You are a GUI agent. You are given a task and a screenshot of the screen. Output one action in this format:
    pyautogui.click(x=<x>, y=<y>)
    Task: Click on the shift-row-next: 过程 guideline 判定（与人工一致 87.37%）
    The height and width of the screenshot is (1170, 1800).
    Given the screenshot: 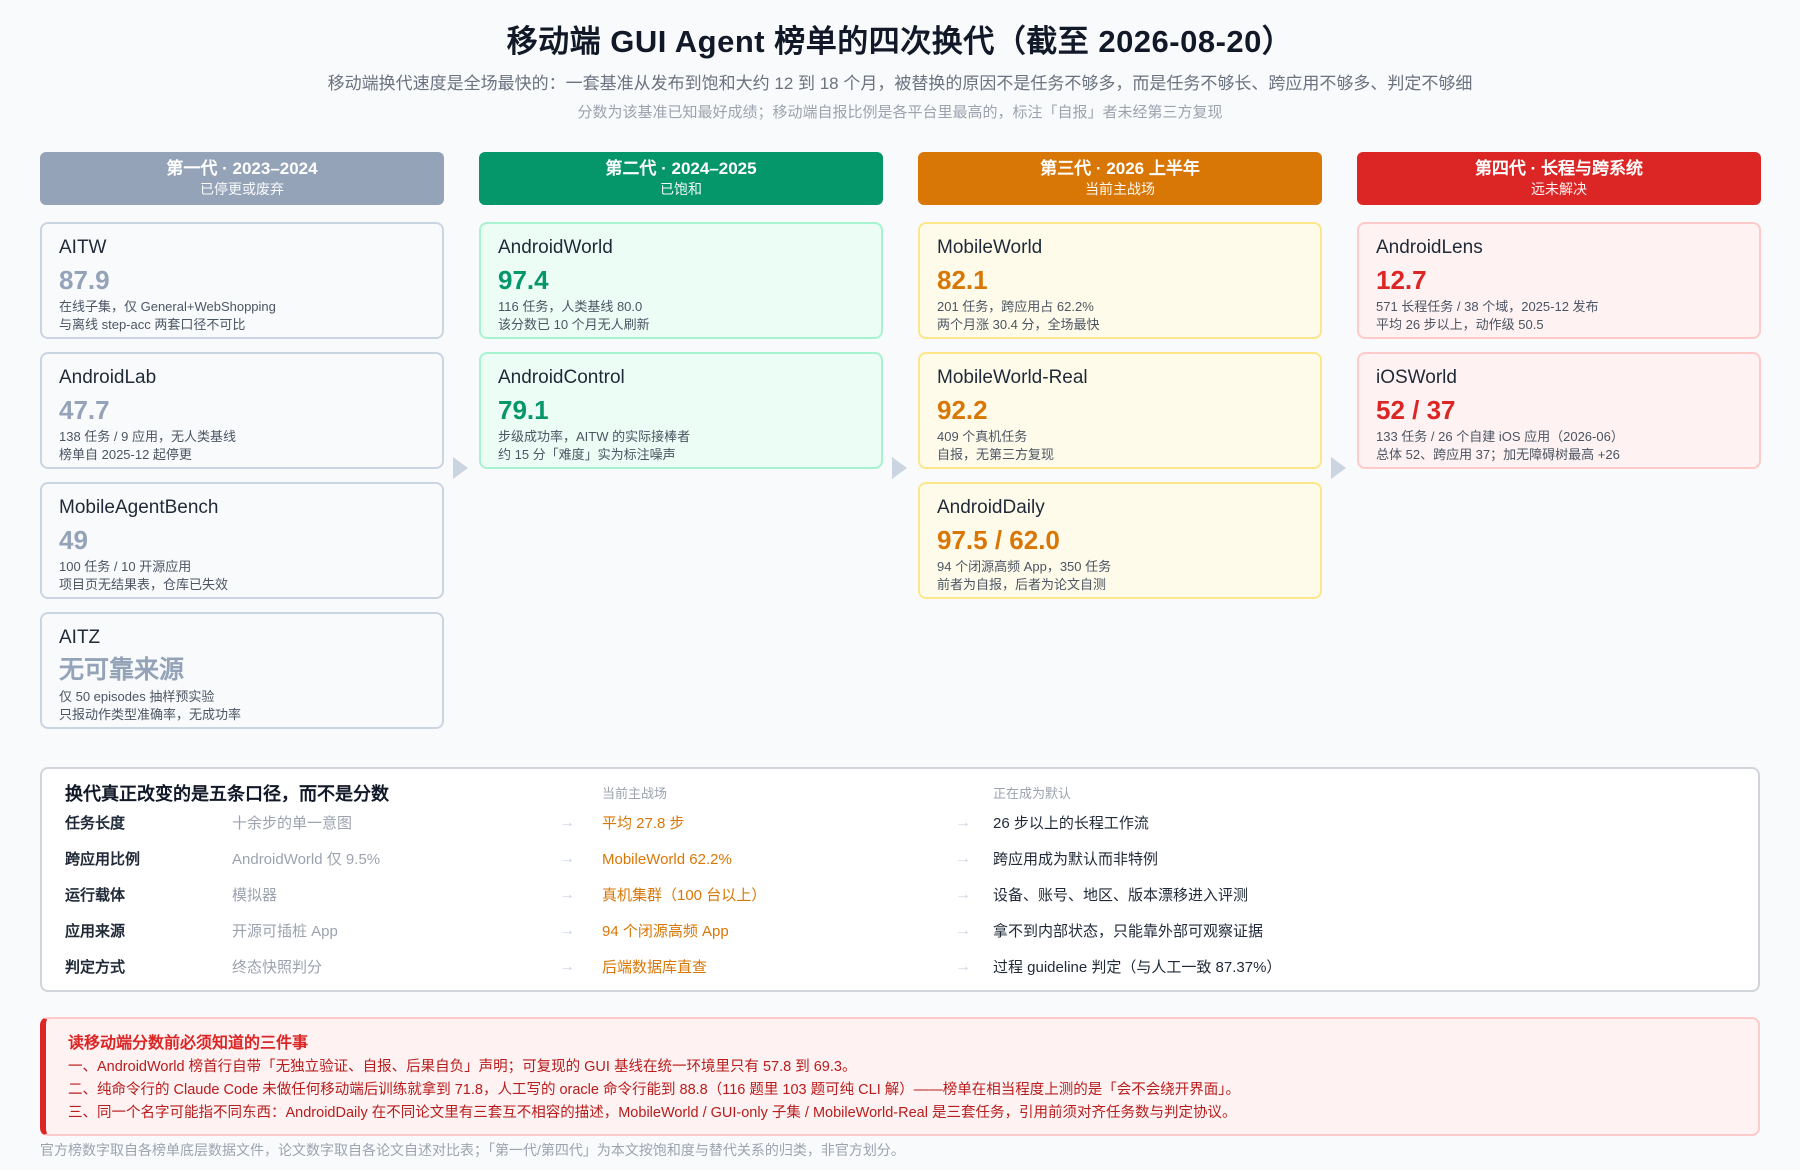 What is the action you would take?
    pyautogui.click(x=1137, y=967)
    